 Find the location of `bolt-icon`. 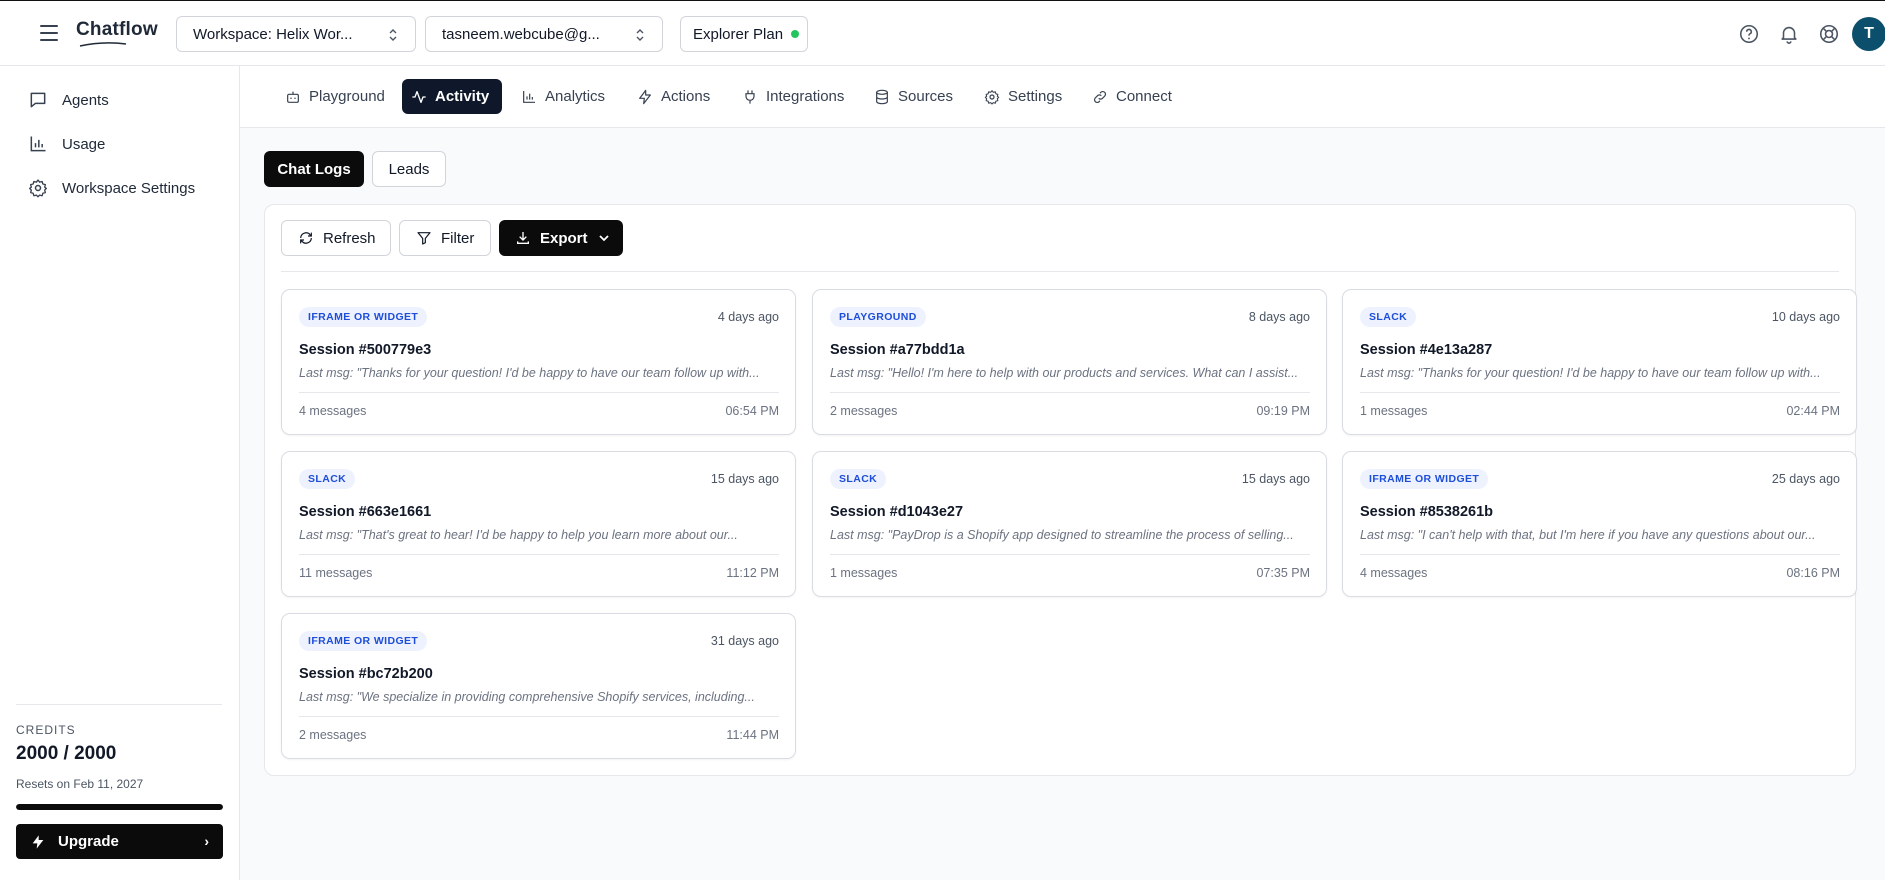

bolt-icon is located at coordinates (645, 96).